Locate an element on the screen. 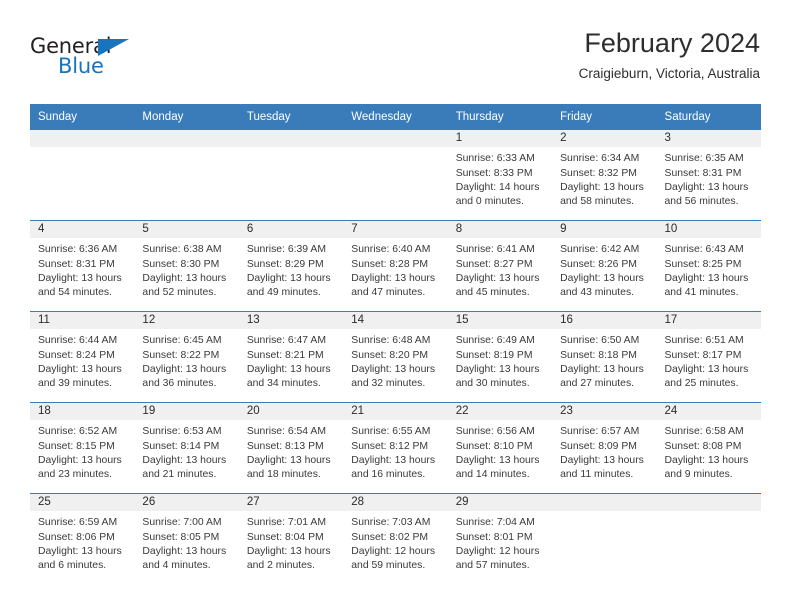 This screenshot has width=792, height=612. sunrise-time: Sunrise: 7:00 AM is located at coordinates (182, 523).